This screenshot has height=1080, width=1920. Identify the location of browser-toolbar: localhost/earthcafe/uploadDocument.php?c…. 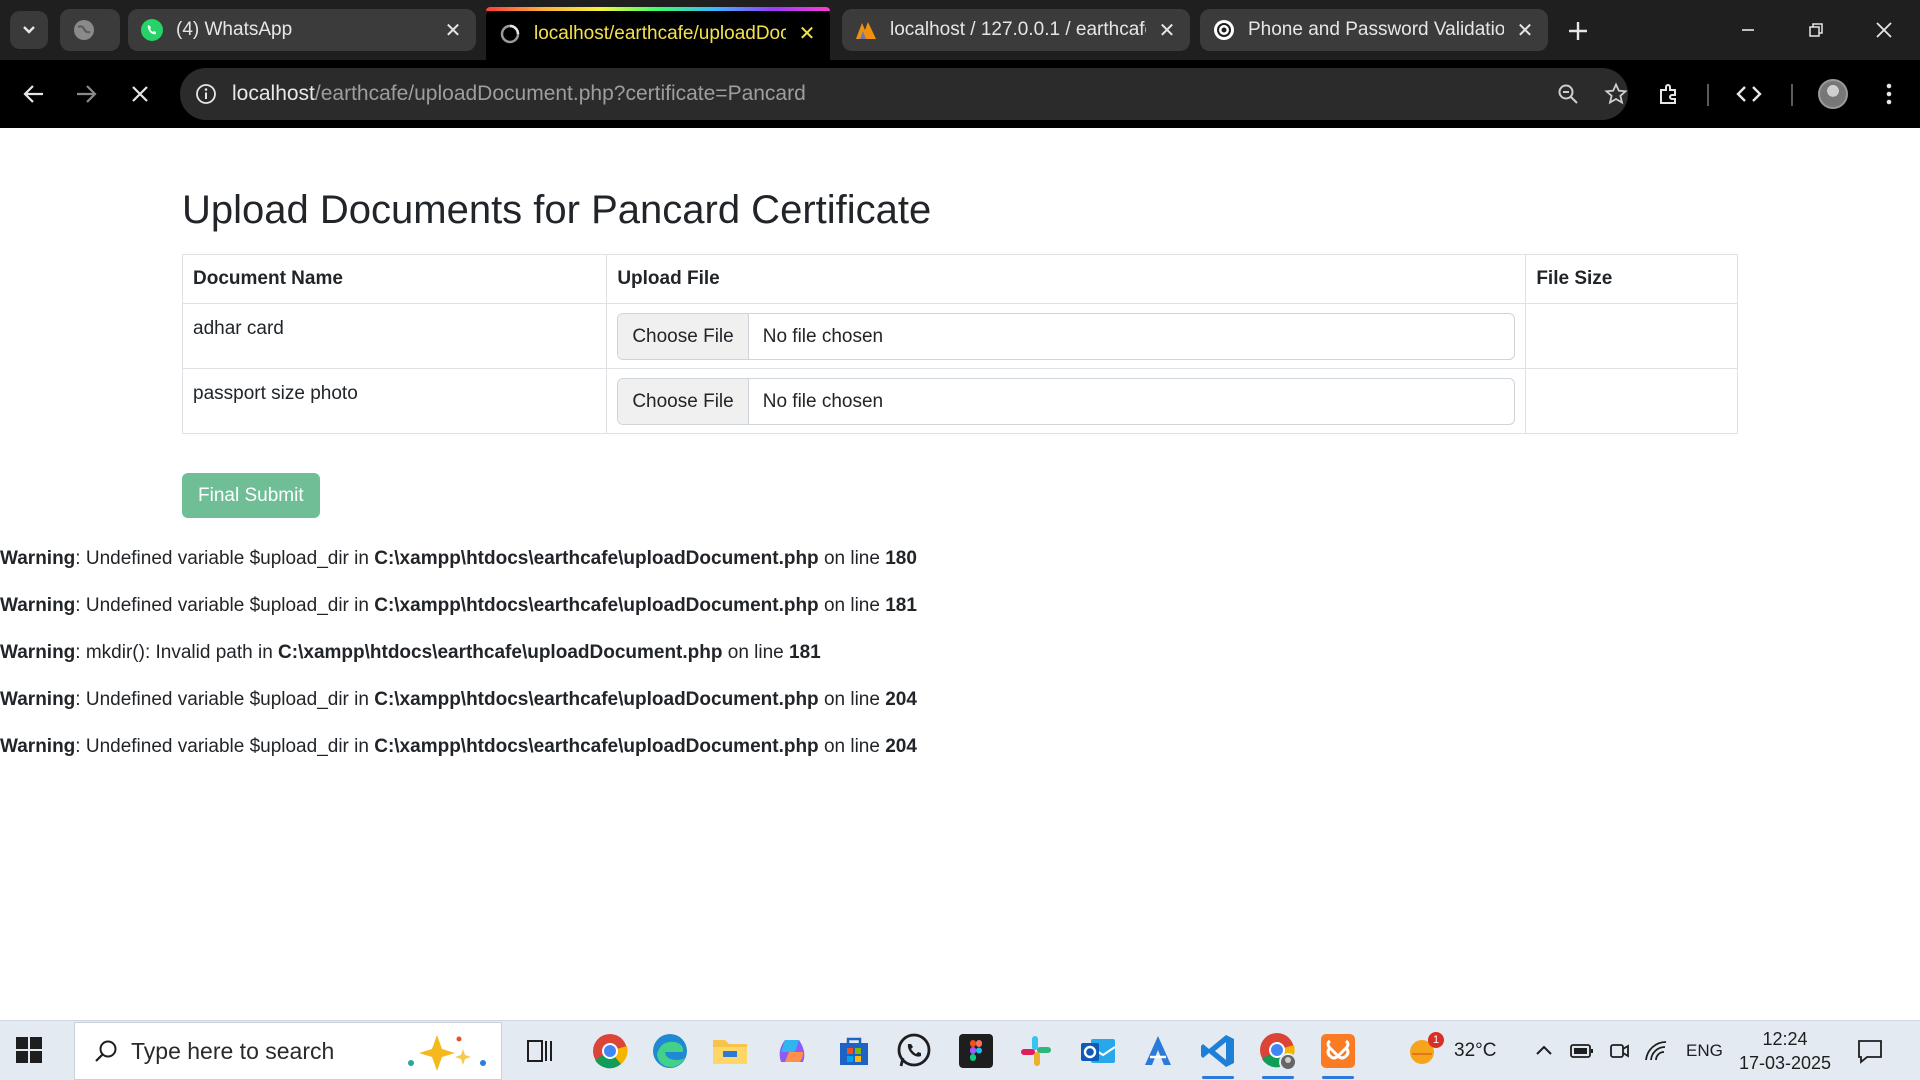
(960, 94).